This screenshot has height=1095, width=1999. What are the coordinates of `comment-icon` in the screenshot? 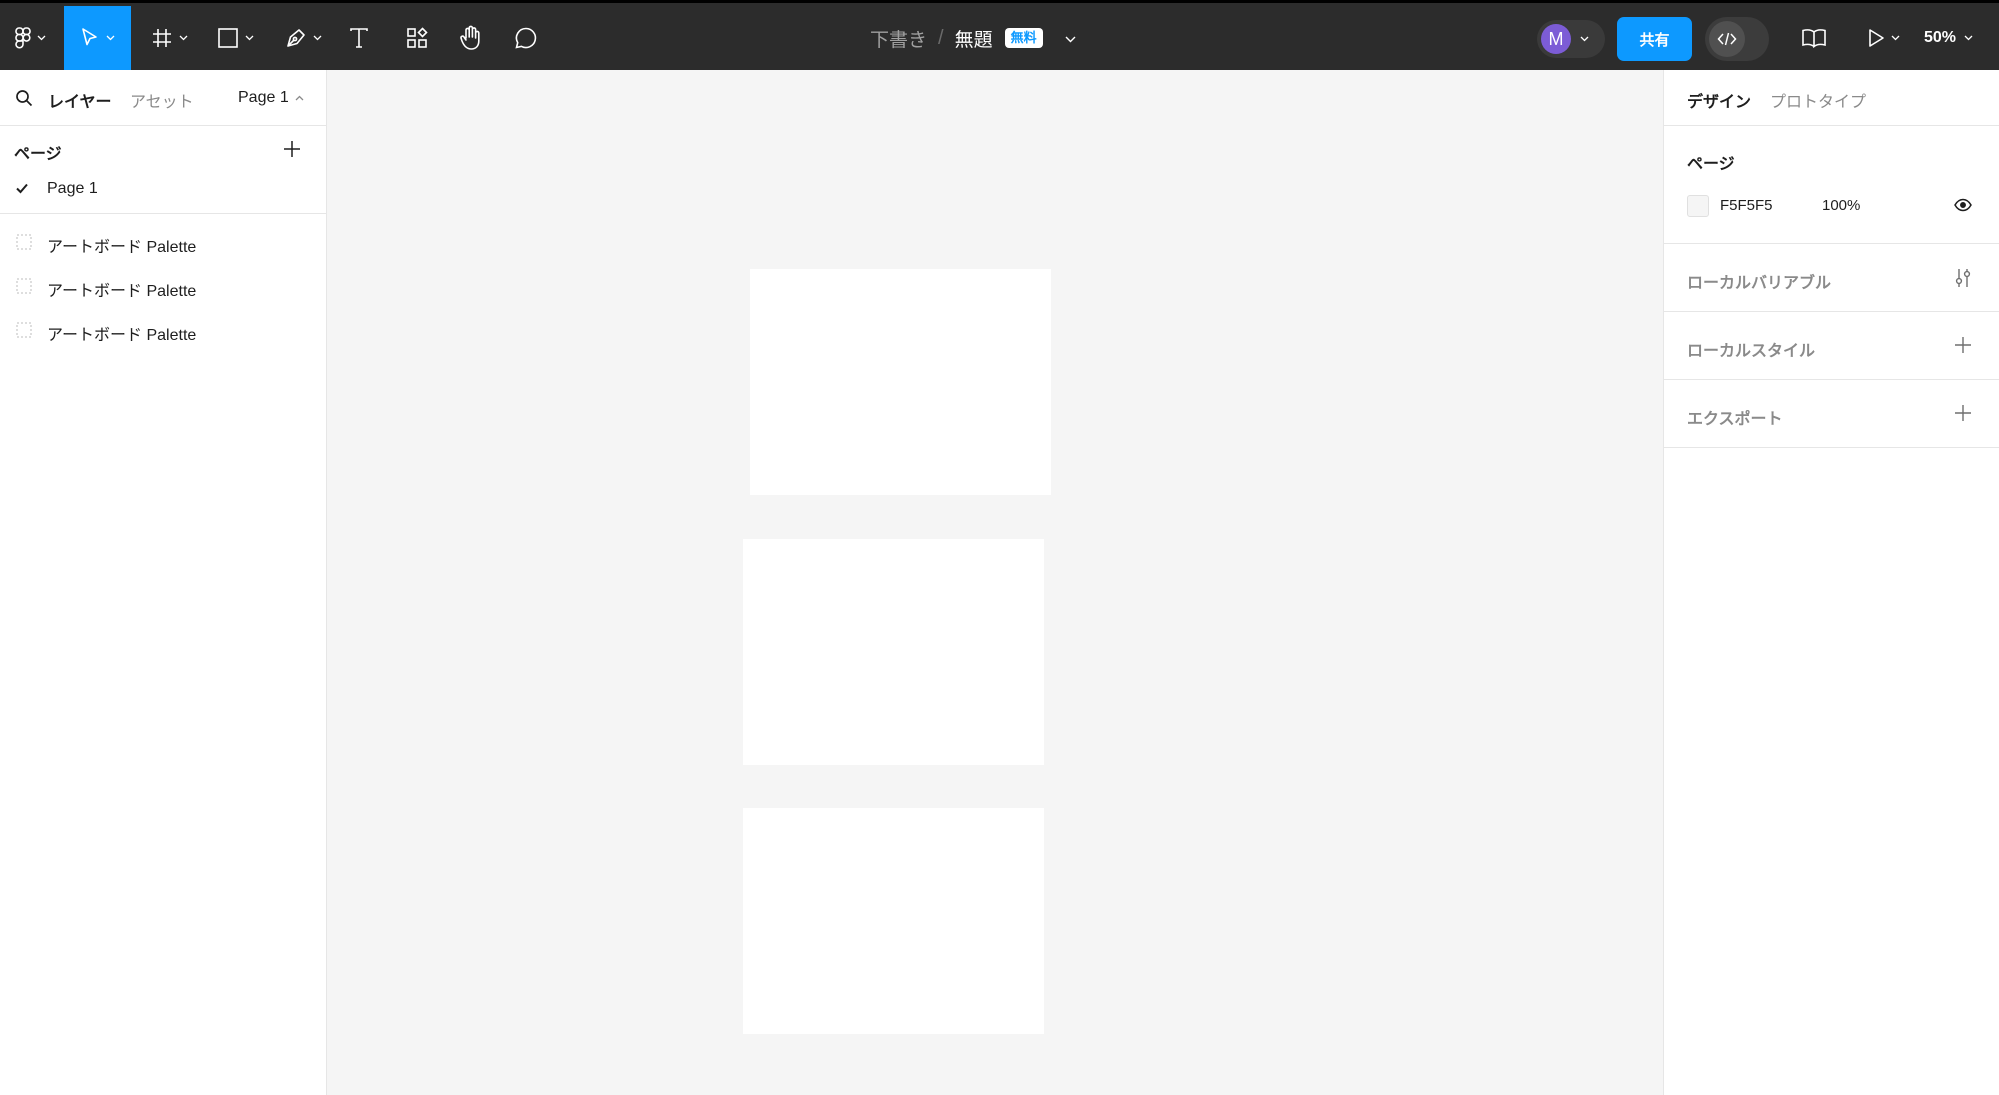 It's located at (526, 38).